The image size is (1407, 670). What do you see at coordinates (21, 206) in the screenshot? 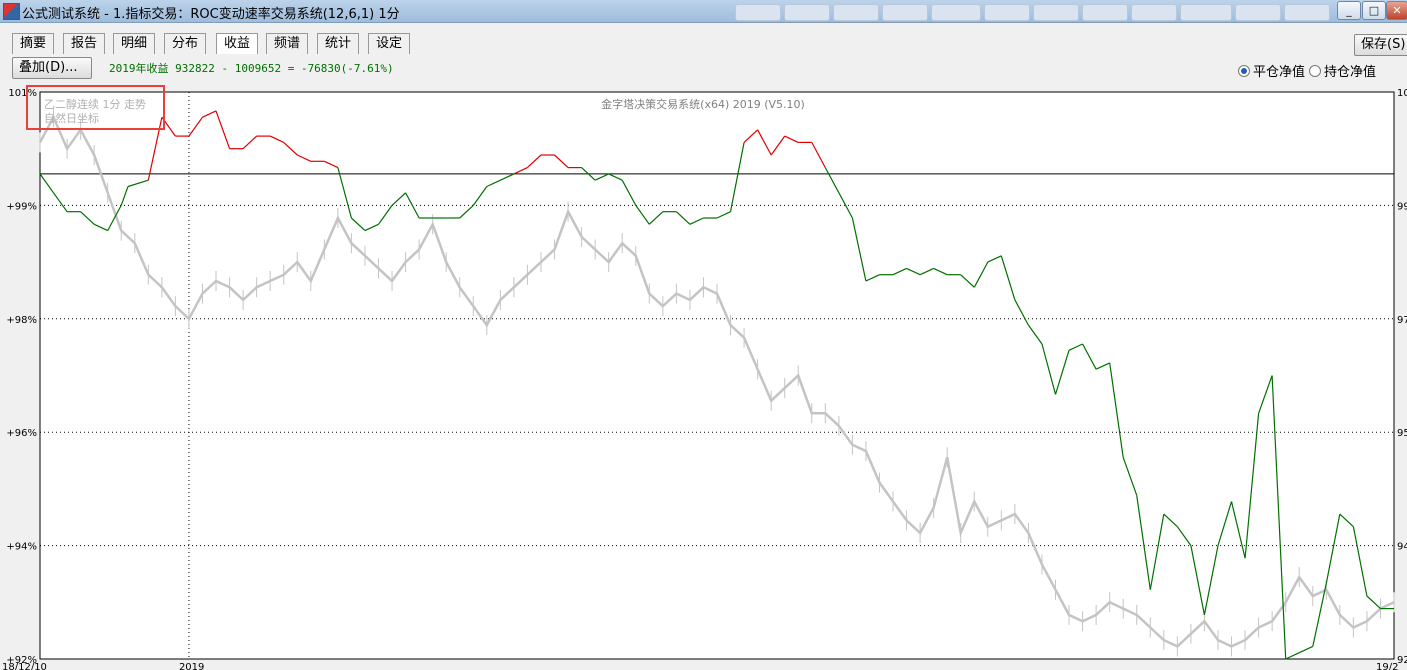
I see `left-tick-label: +99%` at bounding box center [21, 206].